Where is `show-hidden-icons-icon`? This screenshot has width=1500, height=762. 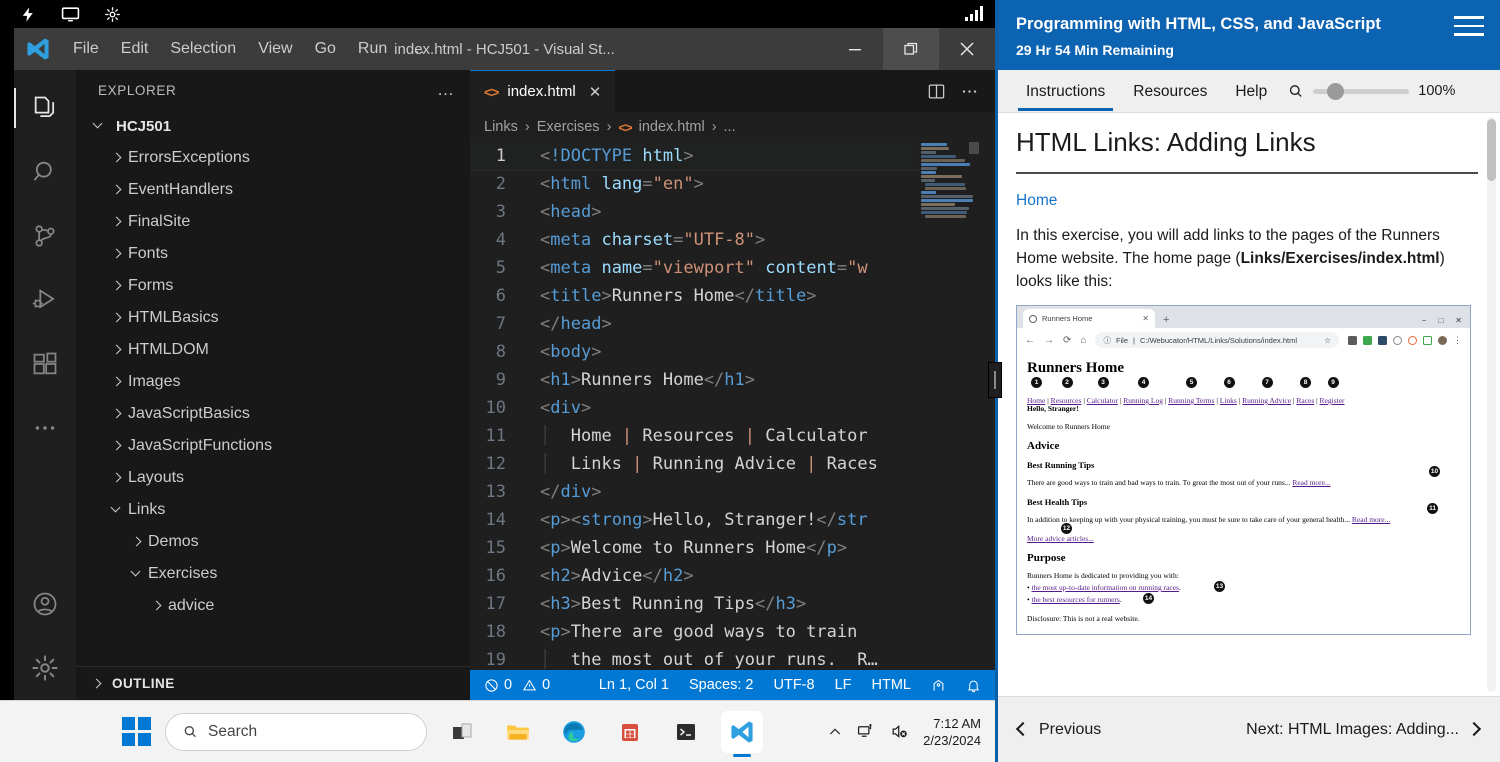 show-hidden-icons-icon is located at coordinates (835, 732).